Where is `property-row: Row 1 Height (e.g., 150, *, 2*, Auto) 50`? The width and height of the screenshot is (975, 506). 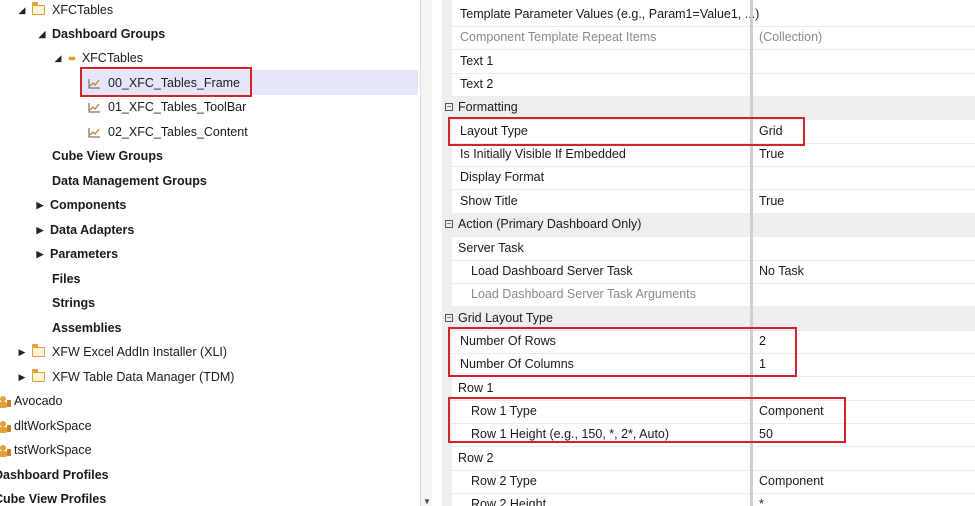 property-row: Row 1 Height (e.g., 150, *, 2*, Auto) 50 is located at coordinates (708, 435).